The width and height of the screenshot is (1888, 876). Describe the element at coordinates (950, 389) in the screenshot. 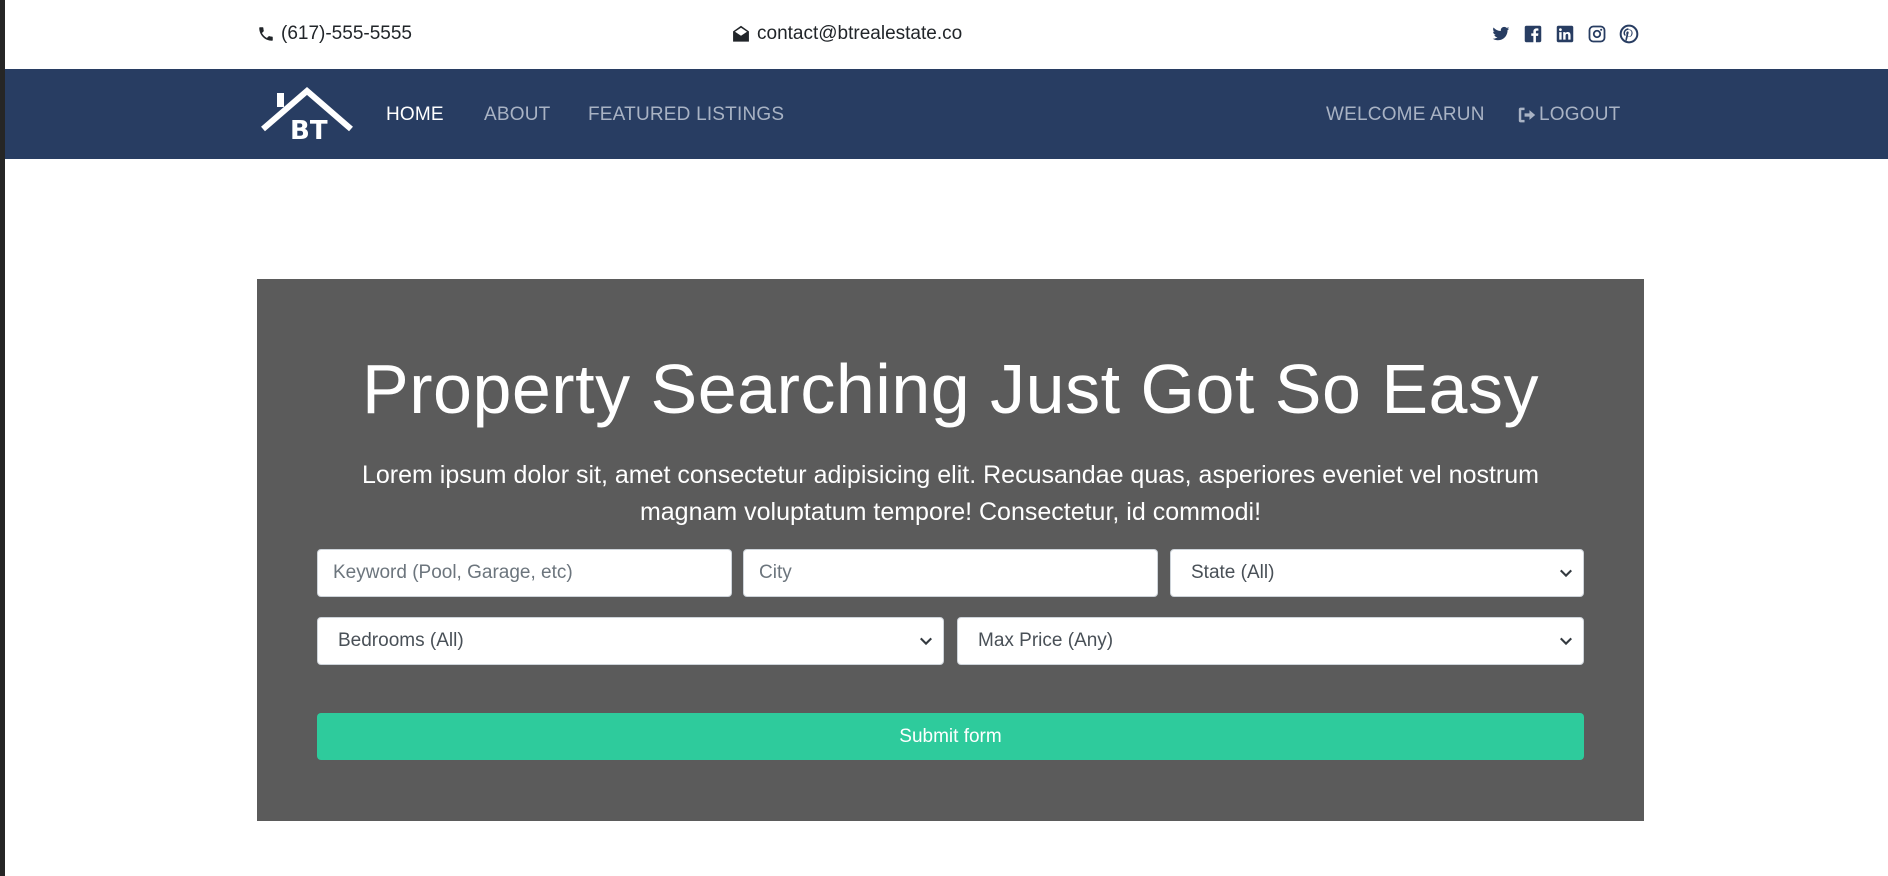

I see `page-headline: Property Searching Just Got So Easy` at that location.